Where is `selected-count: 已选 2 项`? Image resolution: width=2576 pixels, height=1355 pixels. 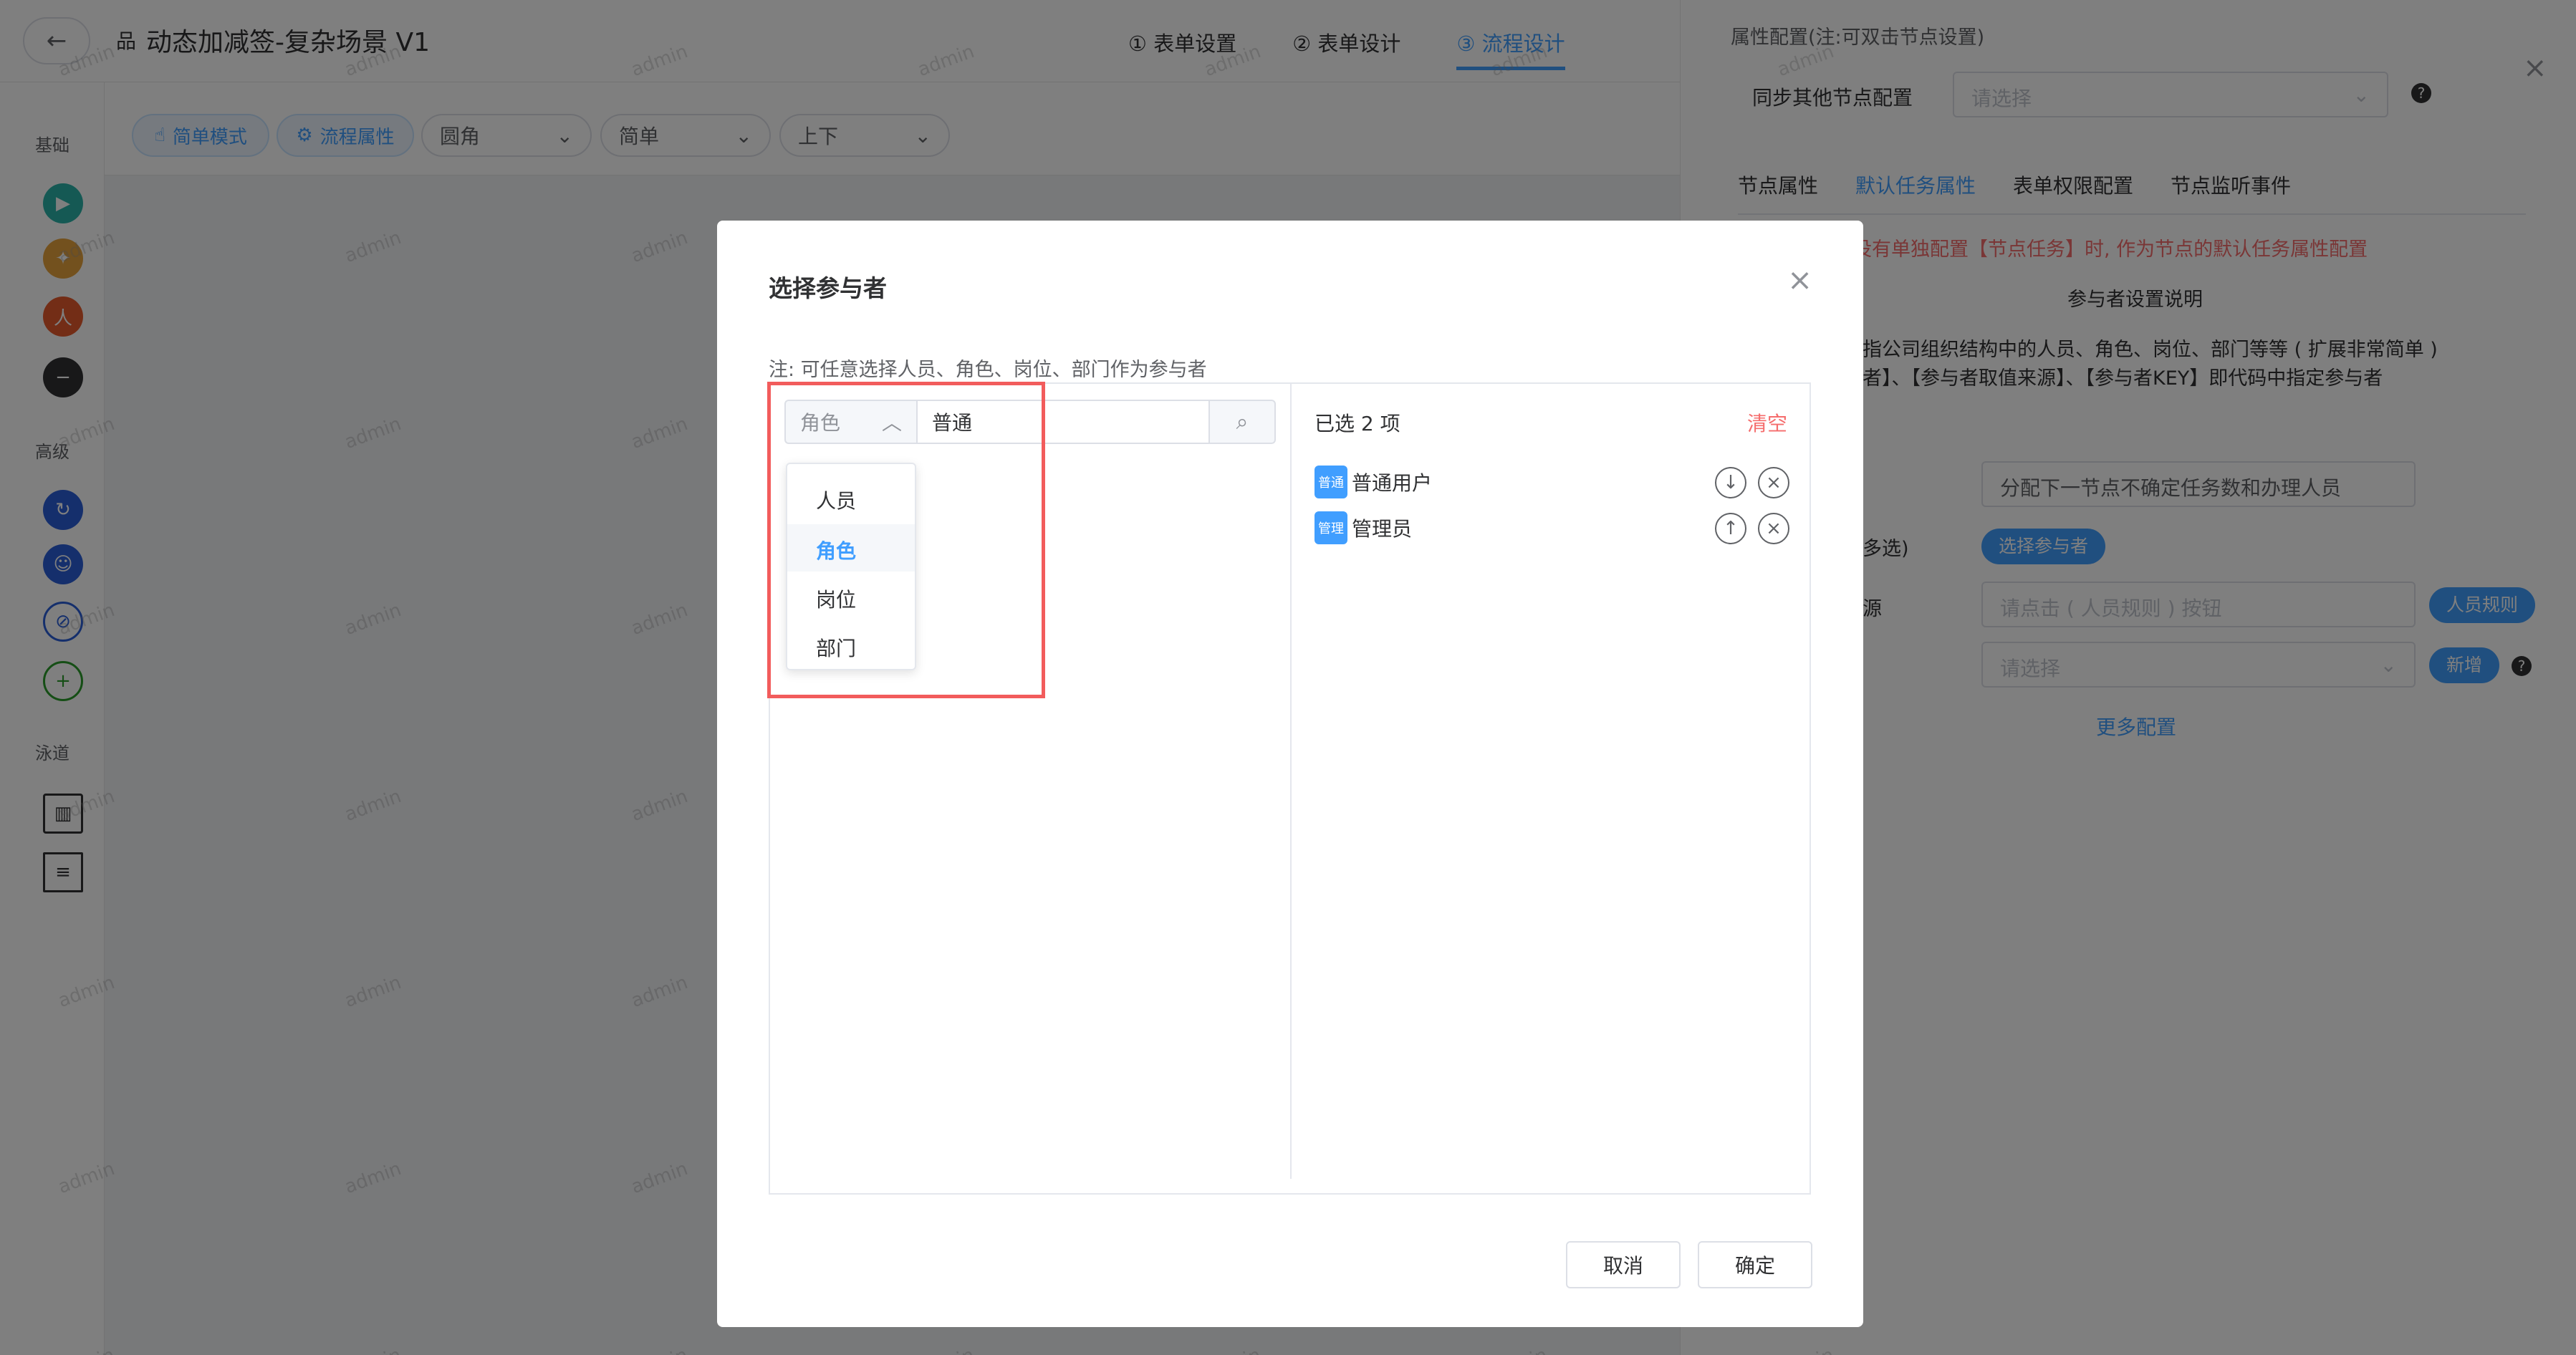 selected-count: 已选 2 项 is located at coordinates (1358, 423).